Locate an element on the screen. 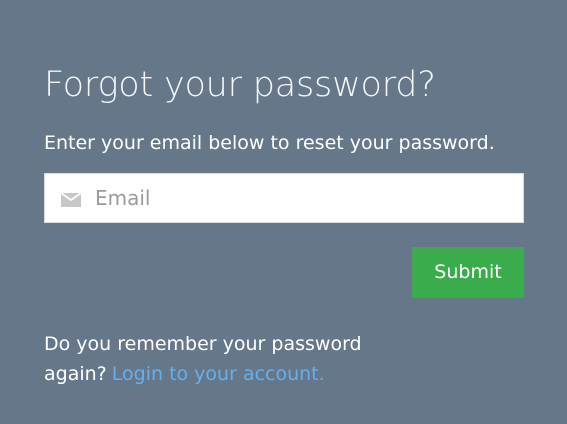  login-link: Login to your account. is located at coordinates (218, 374).